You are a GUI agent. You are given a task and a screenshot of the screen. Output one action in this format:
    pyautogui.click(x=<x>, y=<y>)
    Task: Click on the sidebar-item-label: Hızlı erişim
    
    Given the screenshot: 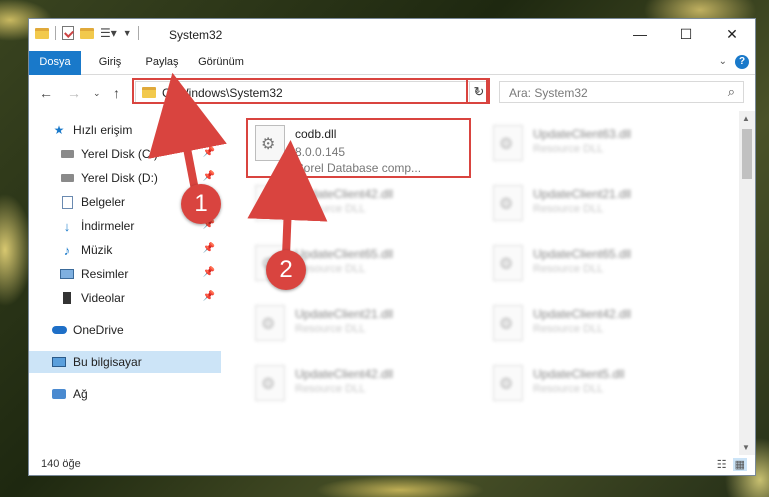 What is the action you would take?
    pyautogui.click(x=103, y=130)
    